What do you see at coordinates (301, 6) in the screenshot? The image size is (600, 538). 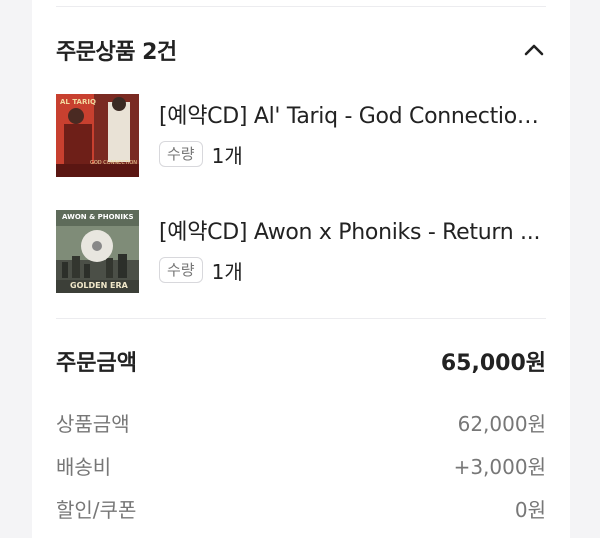 I see `top-divider` at bounding box center [301, 6].